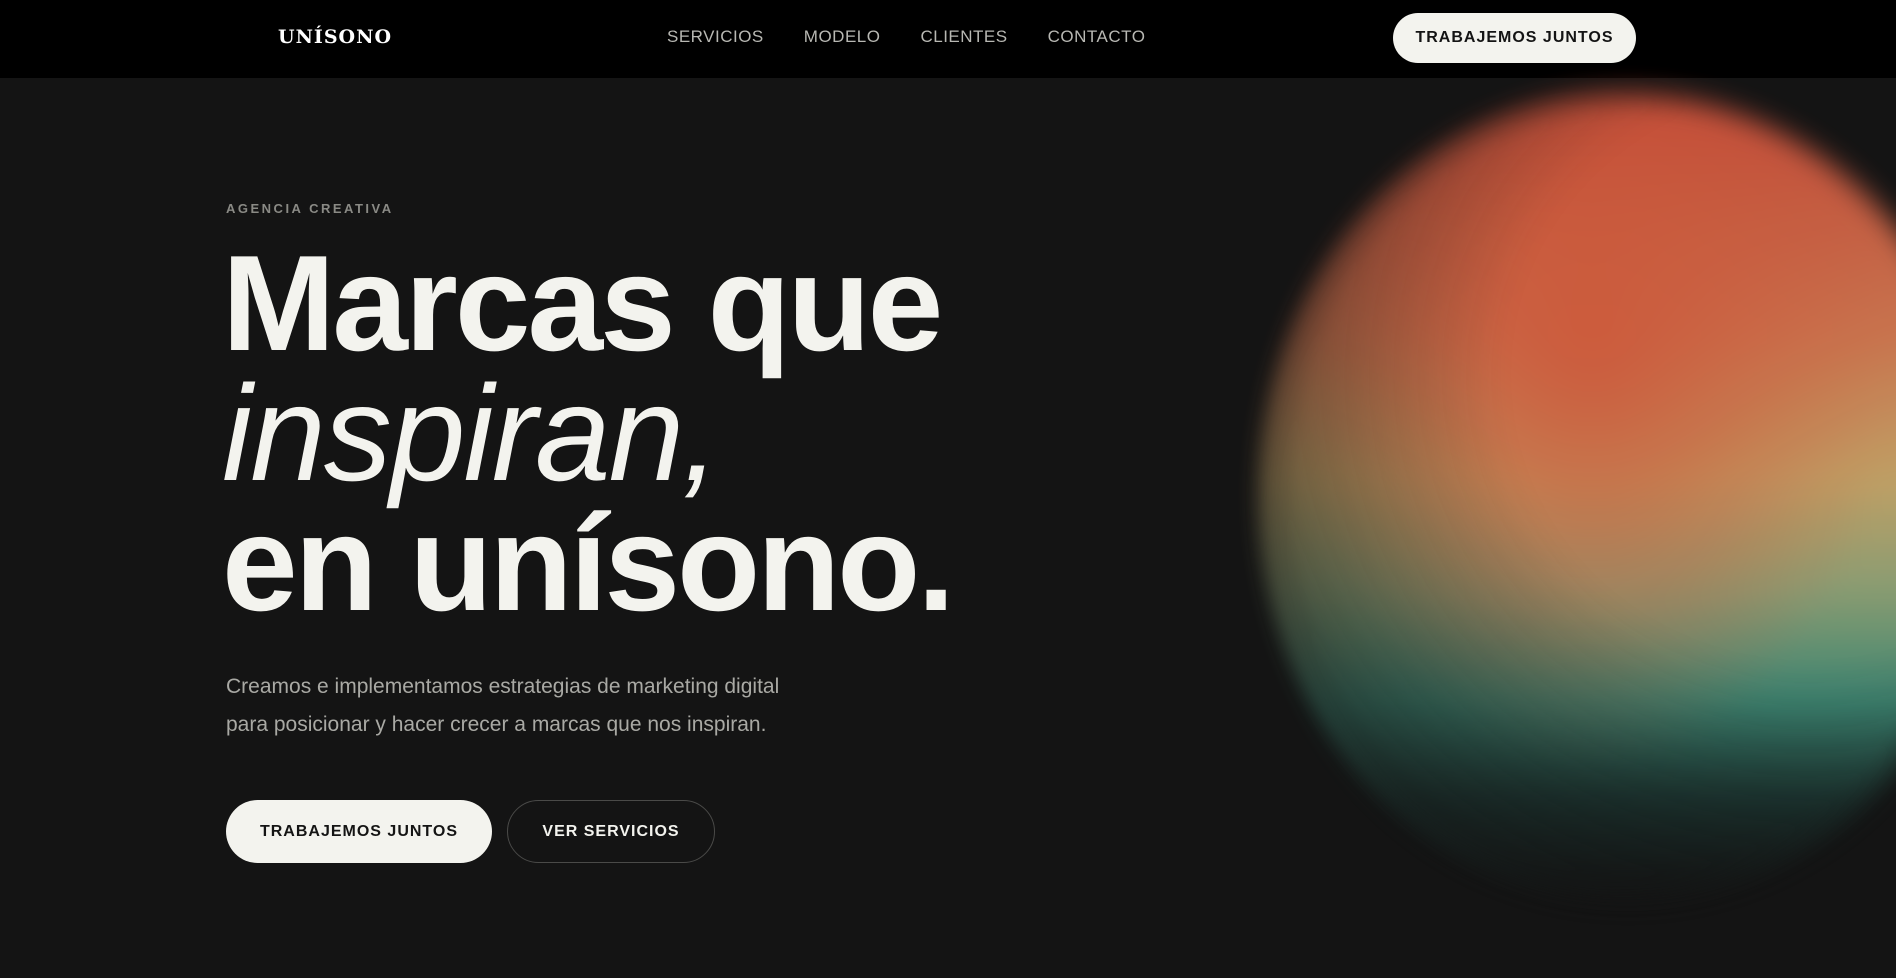 This screenshot has height=978, width=1896. I want to click on headline-line-3: en unísono., so click(588, 563).